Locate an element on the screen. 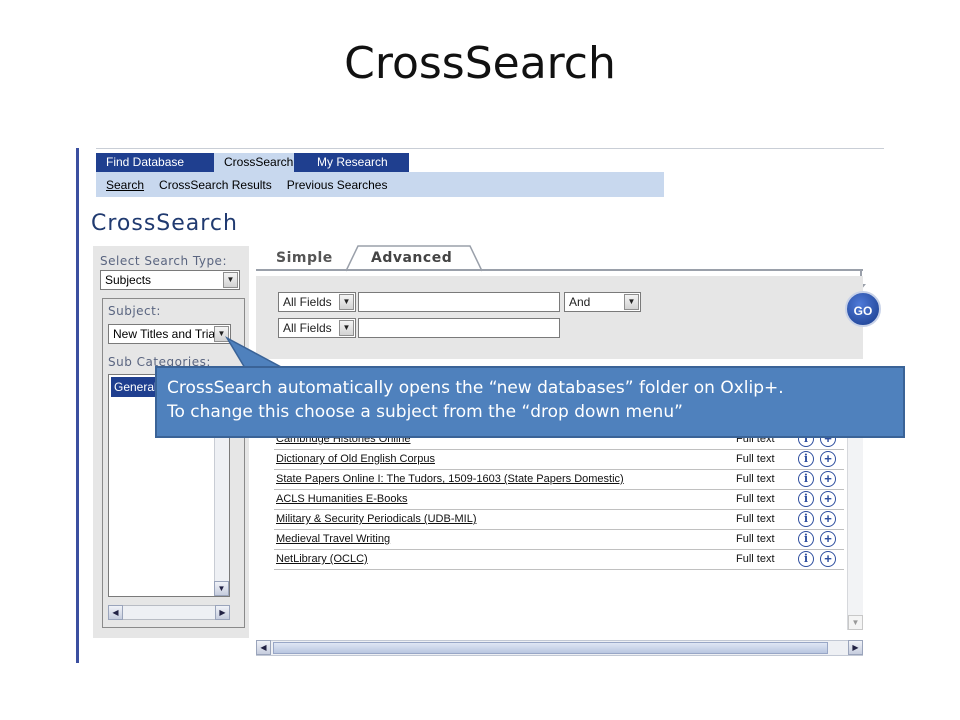 Image resolution: width=960 pixels, height=720 pixels. tab-my-research: My Research is located at coordinates (351, 162).